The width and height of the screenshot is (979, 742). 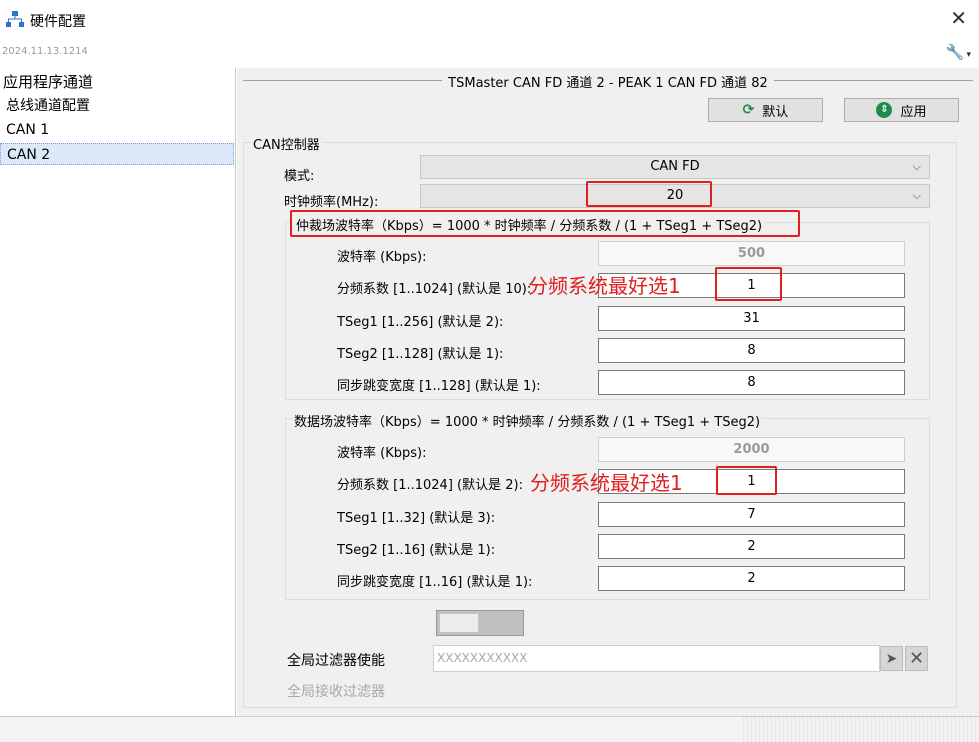 I want to click on resize-grip, so click(x=859, y=729).